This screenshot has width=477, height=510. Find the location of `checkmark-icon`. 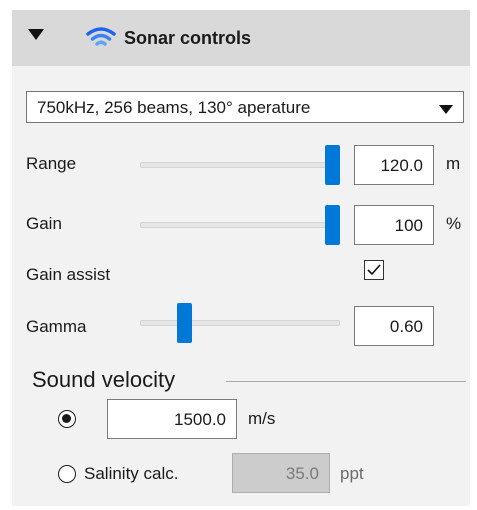

checkmark-icon is located at coordinates (374, 270).